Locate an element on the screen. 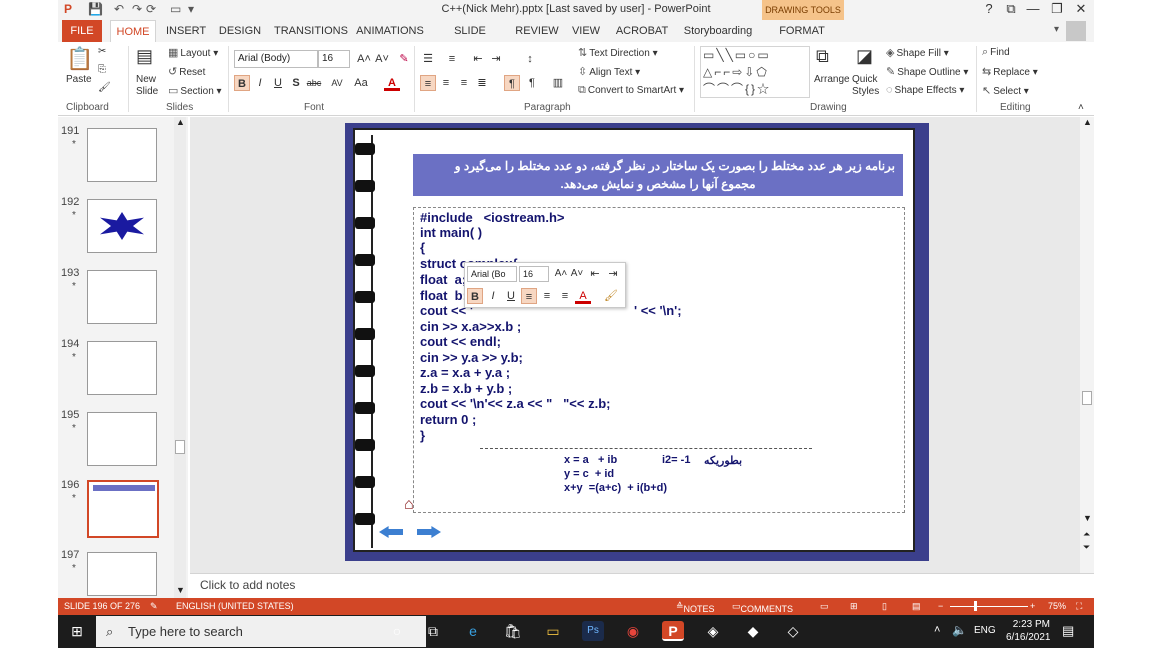 The image size is (1152, 648). replace-button: ⇆ Replace ▾ is located at coordinates (1010, 71).